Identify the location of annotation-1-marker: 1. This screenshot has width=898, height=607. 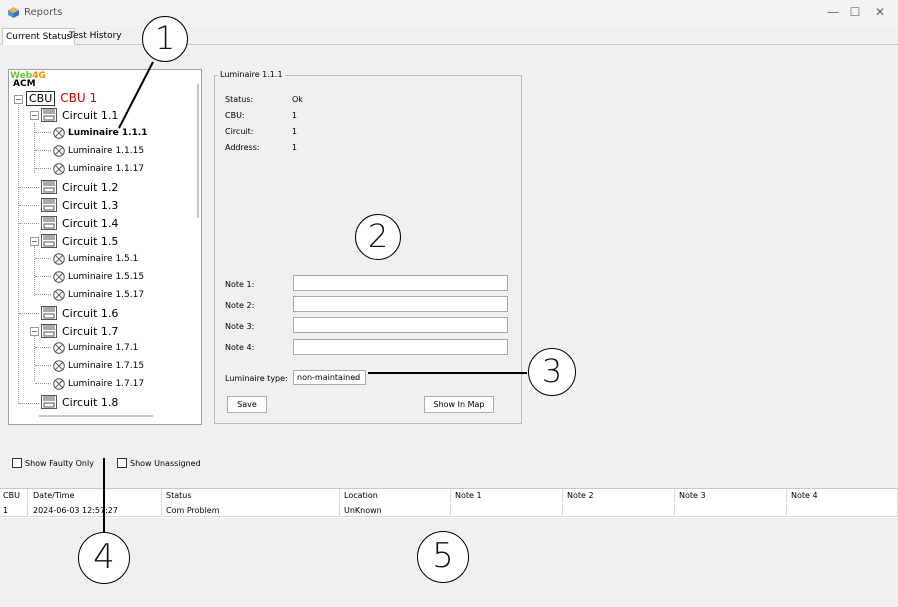
(165, 39).